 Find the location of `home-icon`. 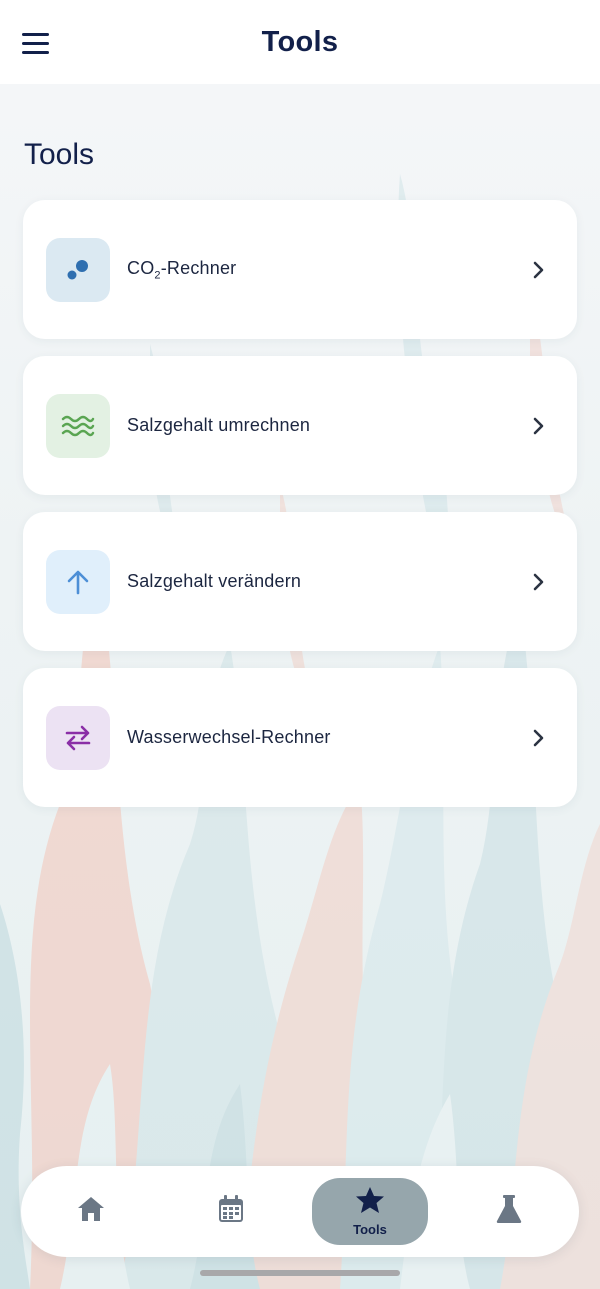

home-icon is located at coordinates (91, 1211).